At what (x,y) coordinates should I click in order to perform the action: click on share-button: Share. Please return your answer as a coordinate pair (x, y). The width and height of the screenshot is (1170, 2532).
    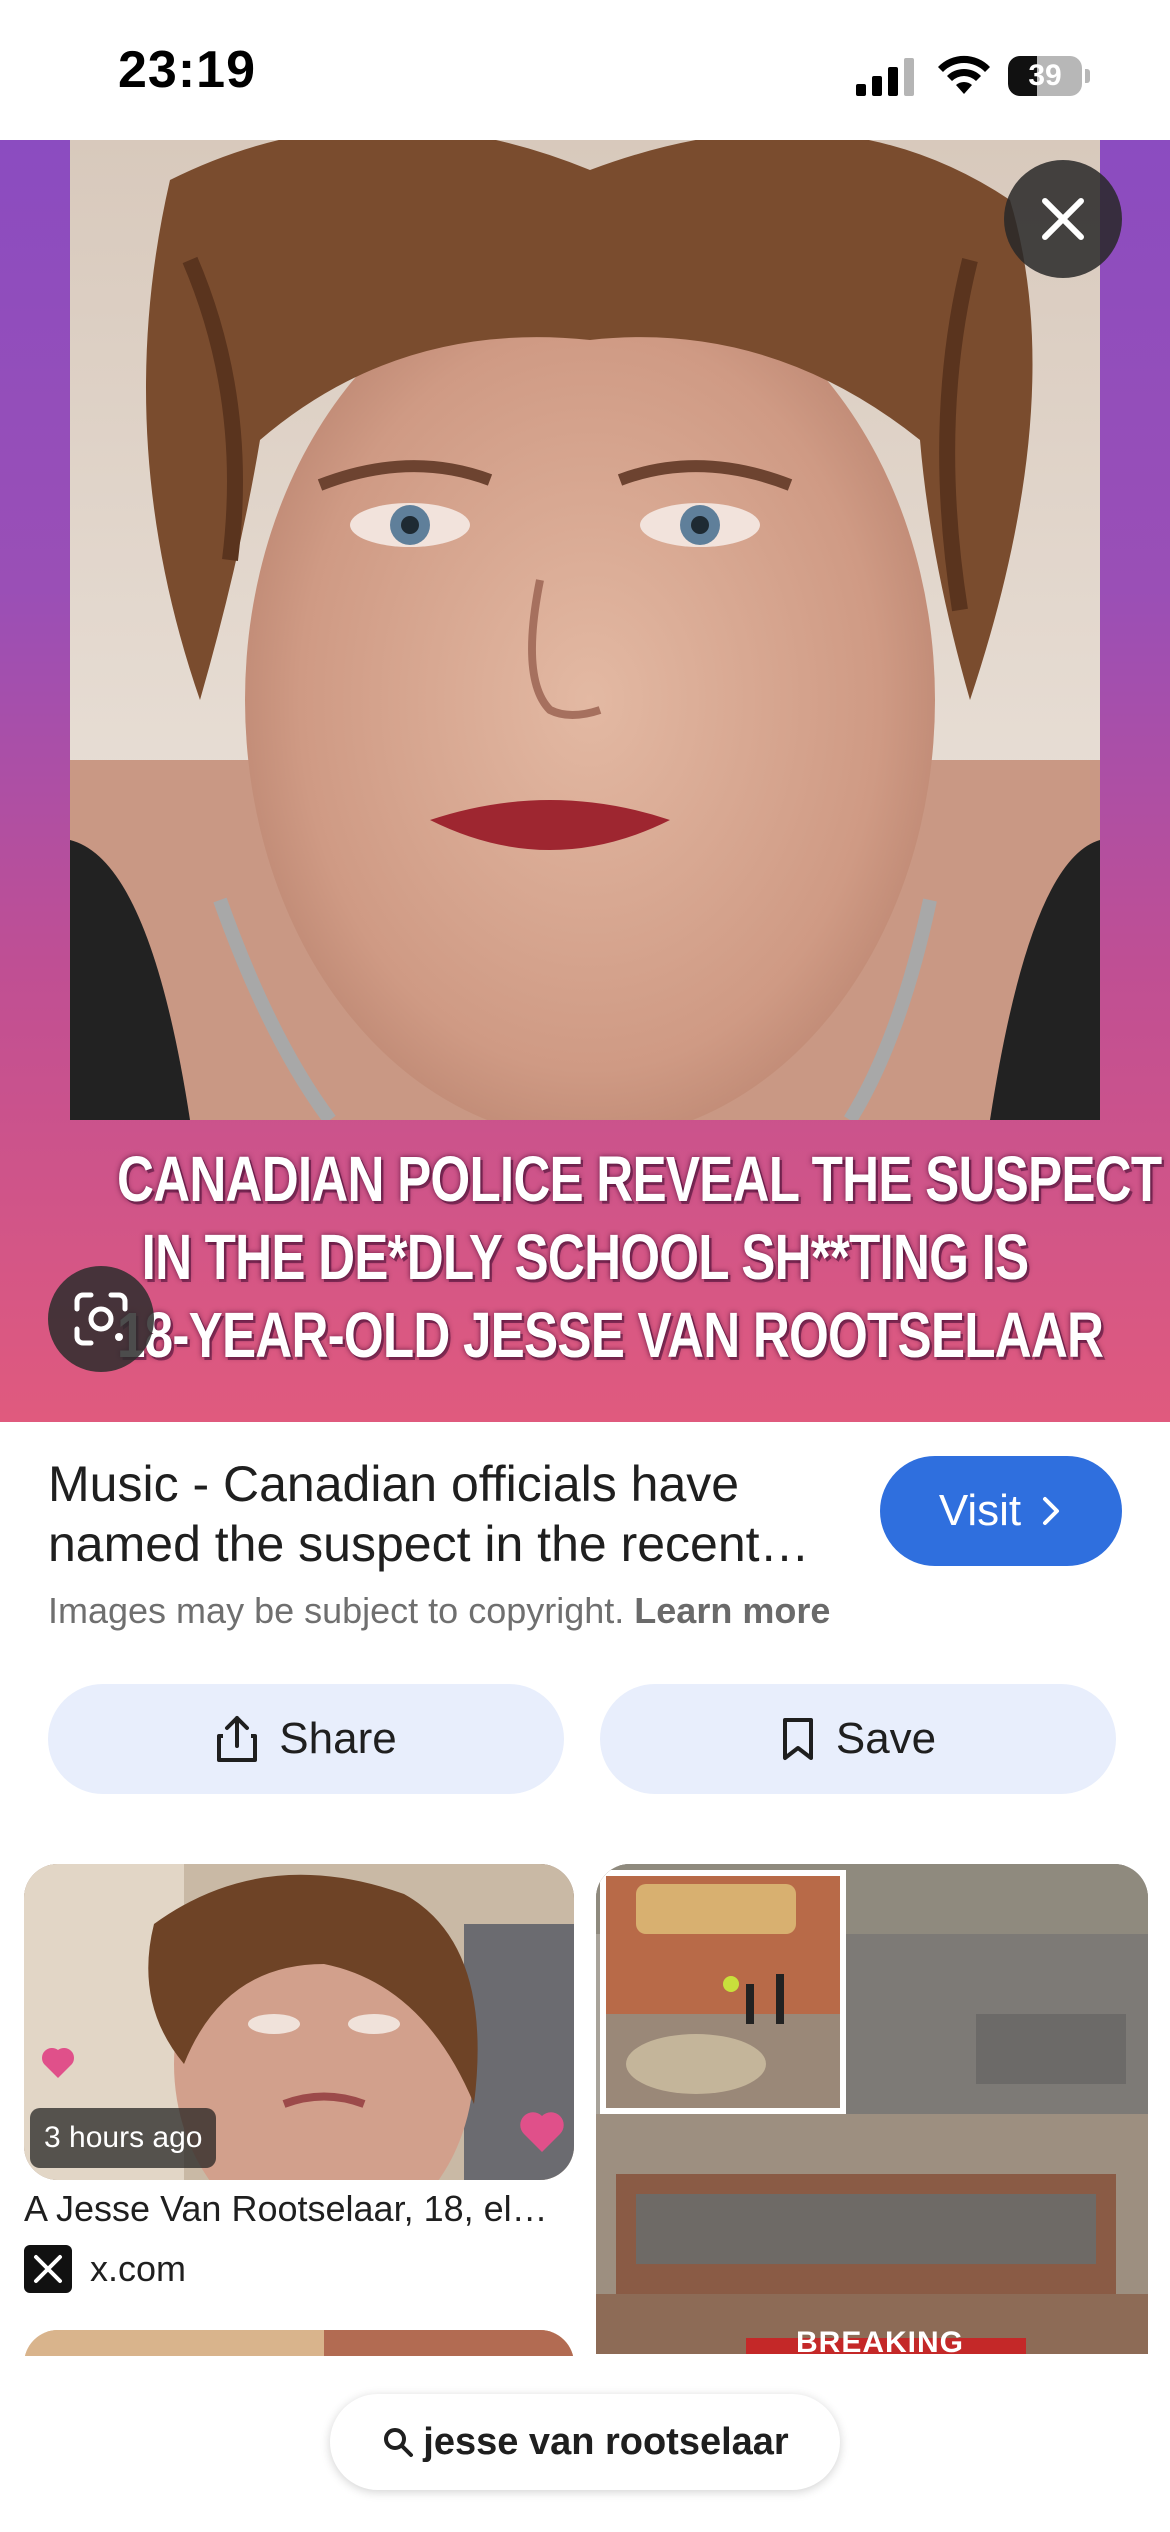
    Looking at the image, I should click on (306, 1739).